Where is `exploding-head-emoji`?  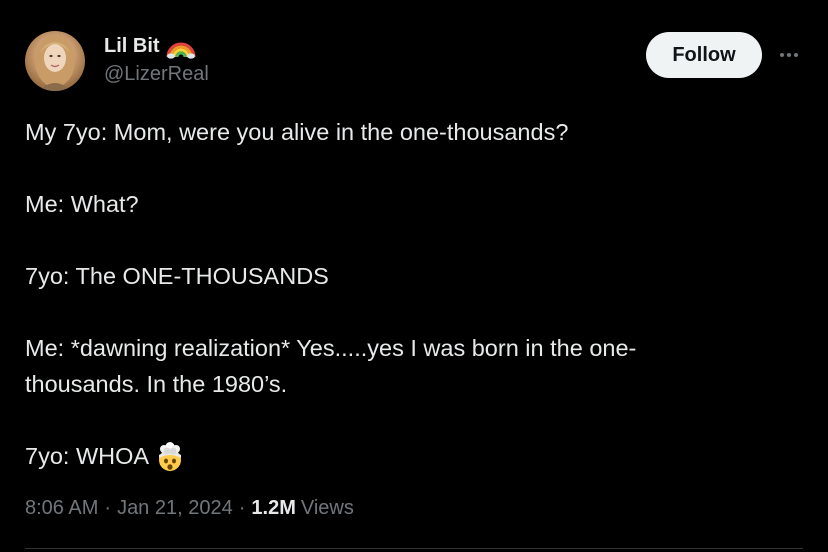 exploding-head-emoji is located at coordinates (170, 457).